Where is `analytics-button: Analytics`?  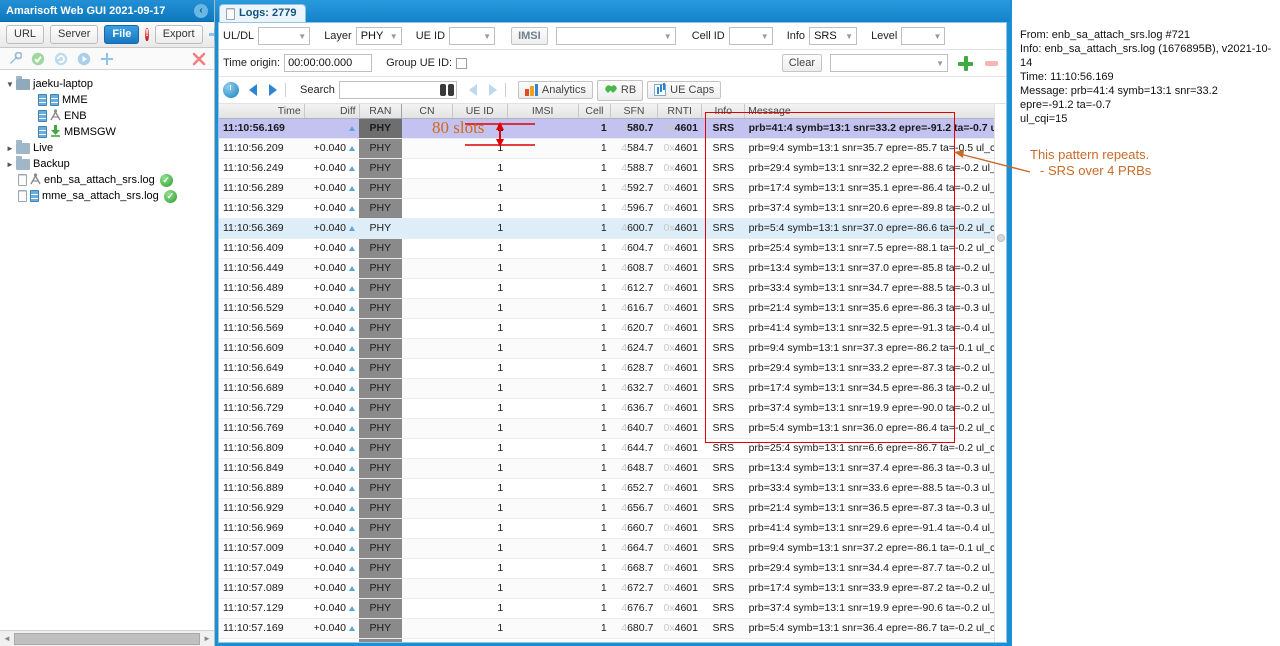 analytics-button: Analytics is located at coordinates (555, 90).